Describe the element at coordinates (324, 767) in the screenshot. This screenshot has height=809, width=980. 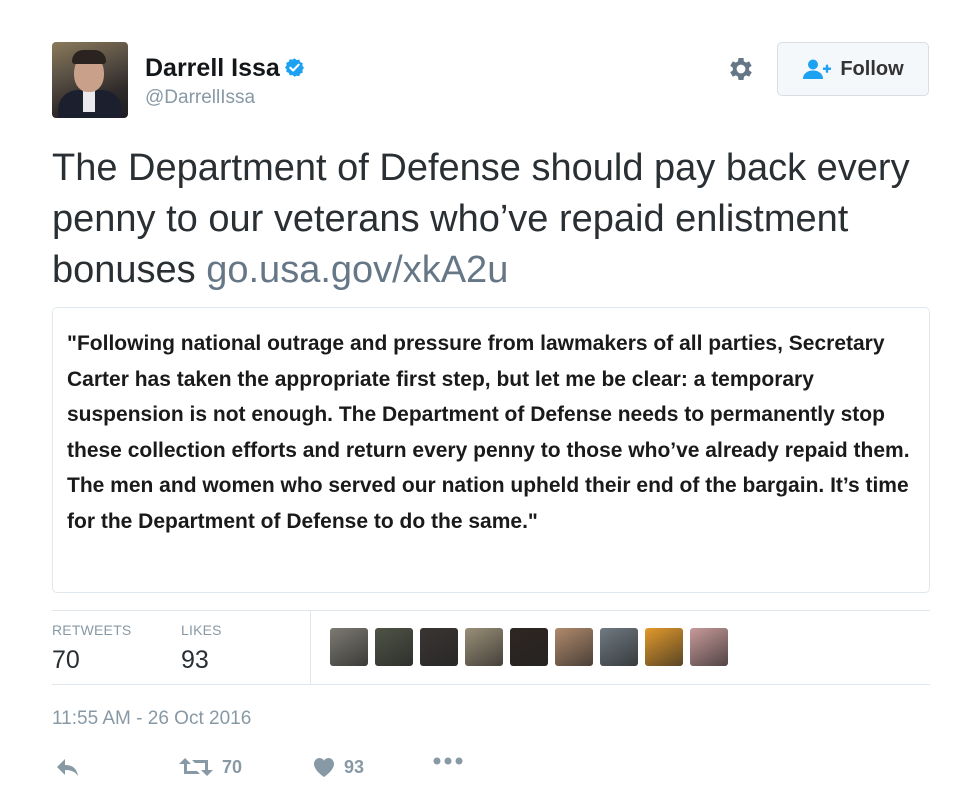
I see `heart-icon` at that location.